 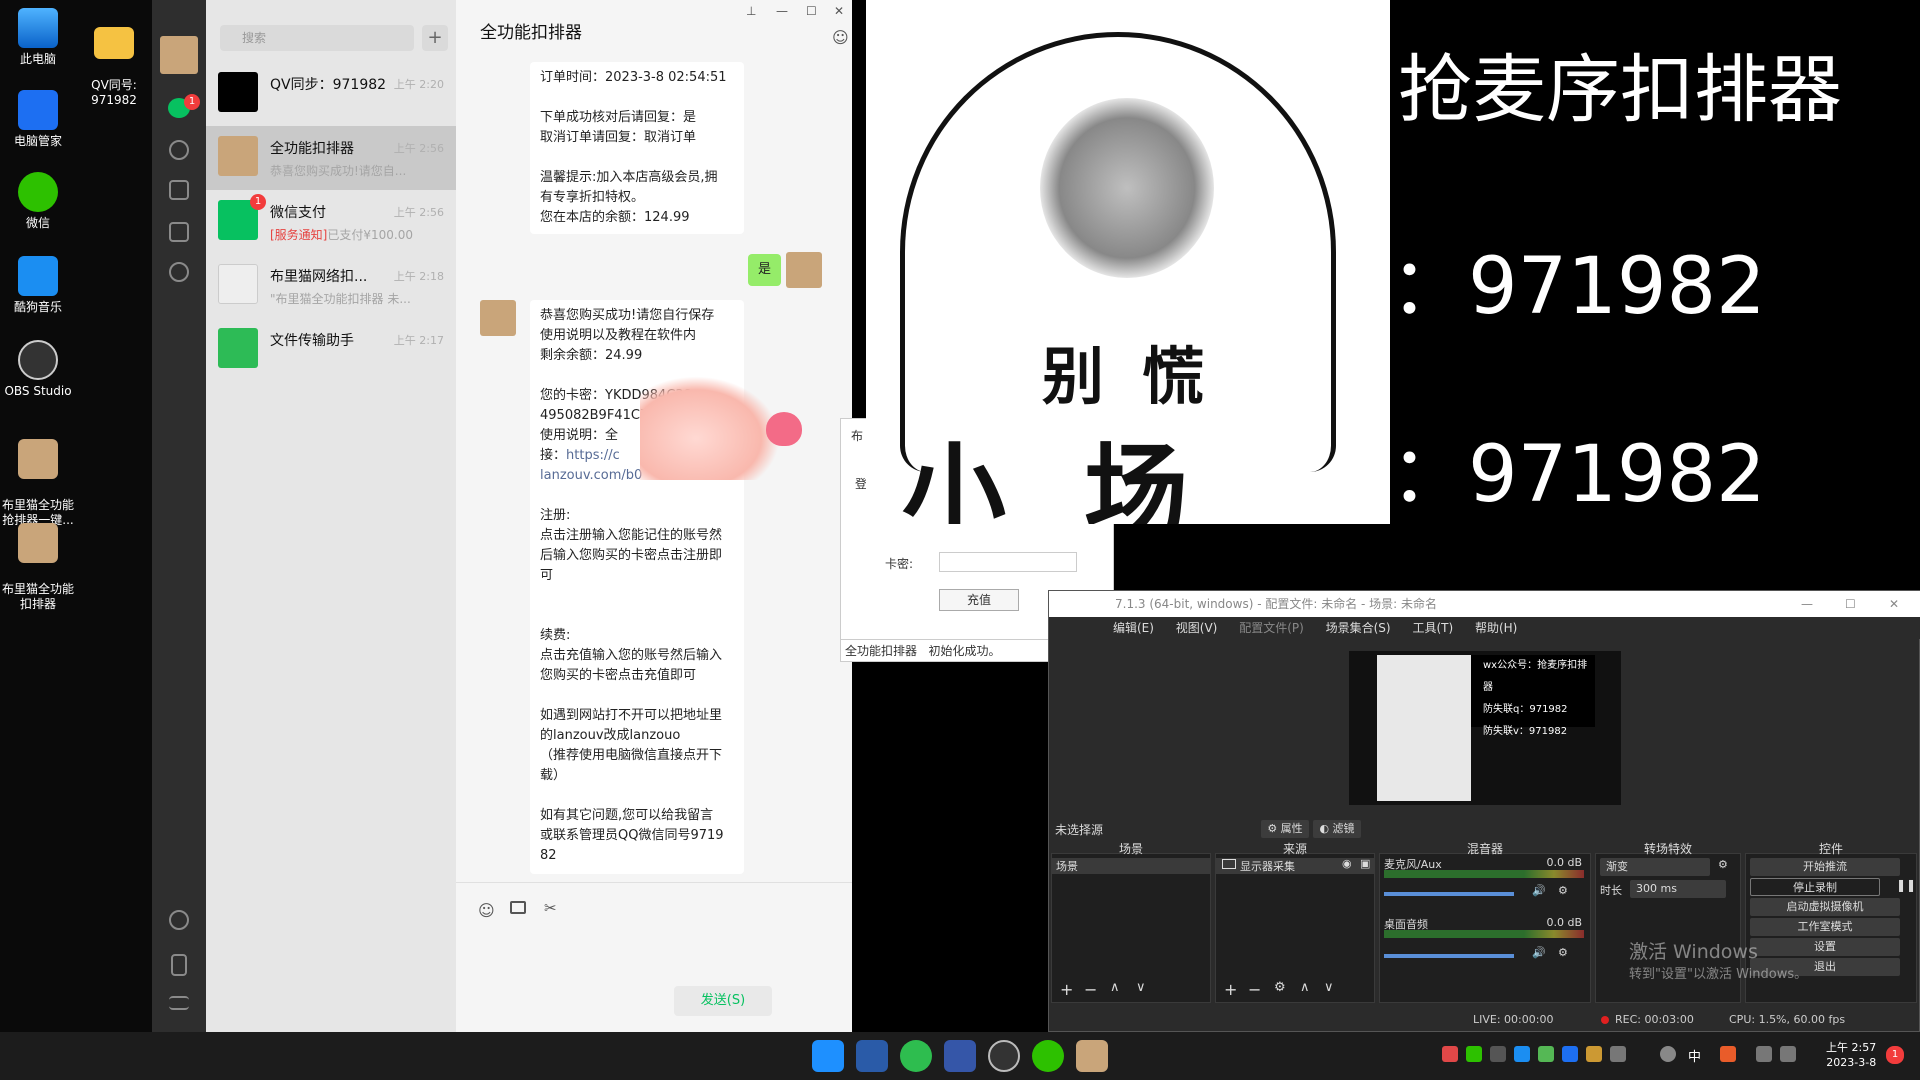 What do you see at coordinates (331, 94) in the screenshot?
I see `conversation-item: QV同步：971982 上午 2:20` at bounding box center [331, 94].